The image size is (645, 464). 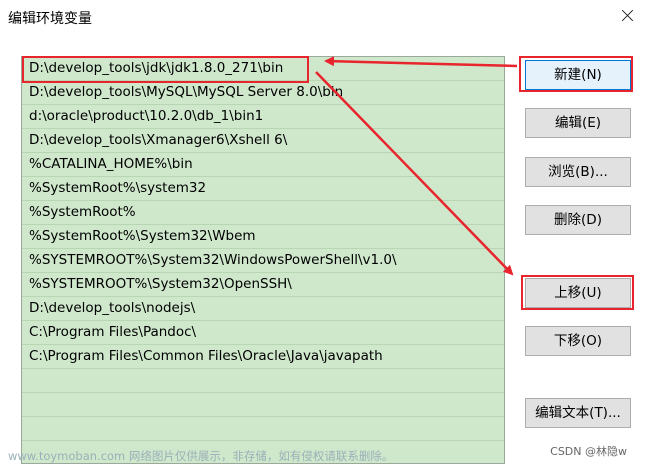 What do you see at coordinates (201, 456) in the screenshot?
I see `watermark-text: www.toymoban.com 网络图片仅供展示，非存储，如有侵权请联系删除。` at bounding box center [201, 456].